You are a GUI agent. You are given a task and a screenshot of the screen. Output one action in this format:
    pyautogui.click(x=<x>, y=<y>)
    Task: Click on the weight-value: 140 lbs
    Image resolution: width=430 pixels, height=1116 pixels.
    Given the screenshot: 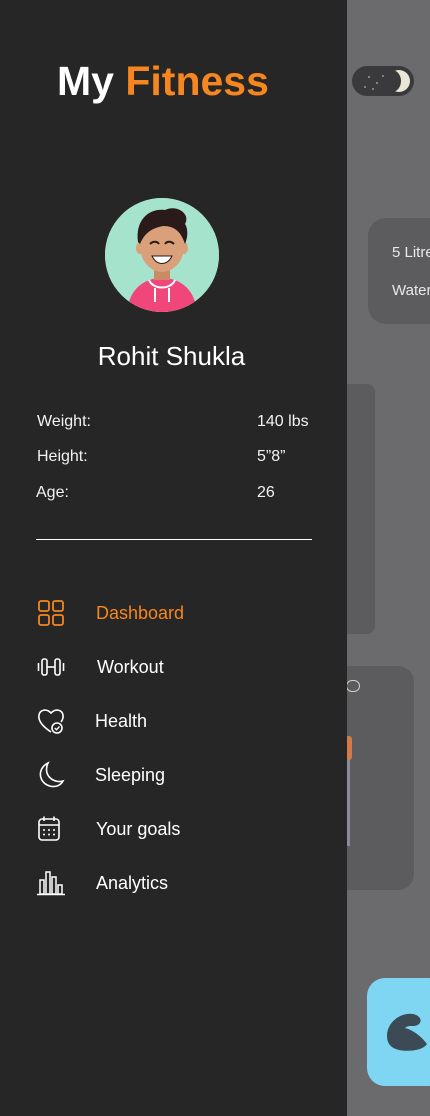 What is the action you would take?
    pyautogui.click(x=283, y=421)
    